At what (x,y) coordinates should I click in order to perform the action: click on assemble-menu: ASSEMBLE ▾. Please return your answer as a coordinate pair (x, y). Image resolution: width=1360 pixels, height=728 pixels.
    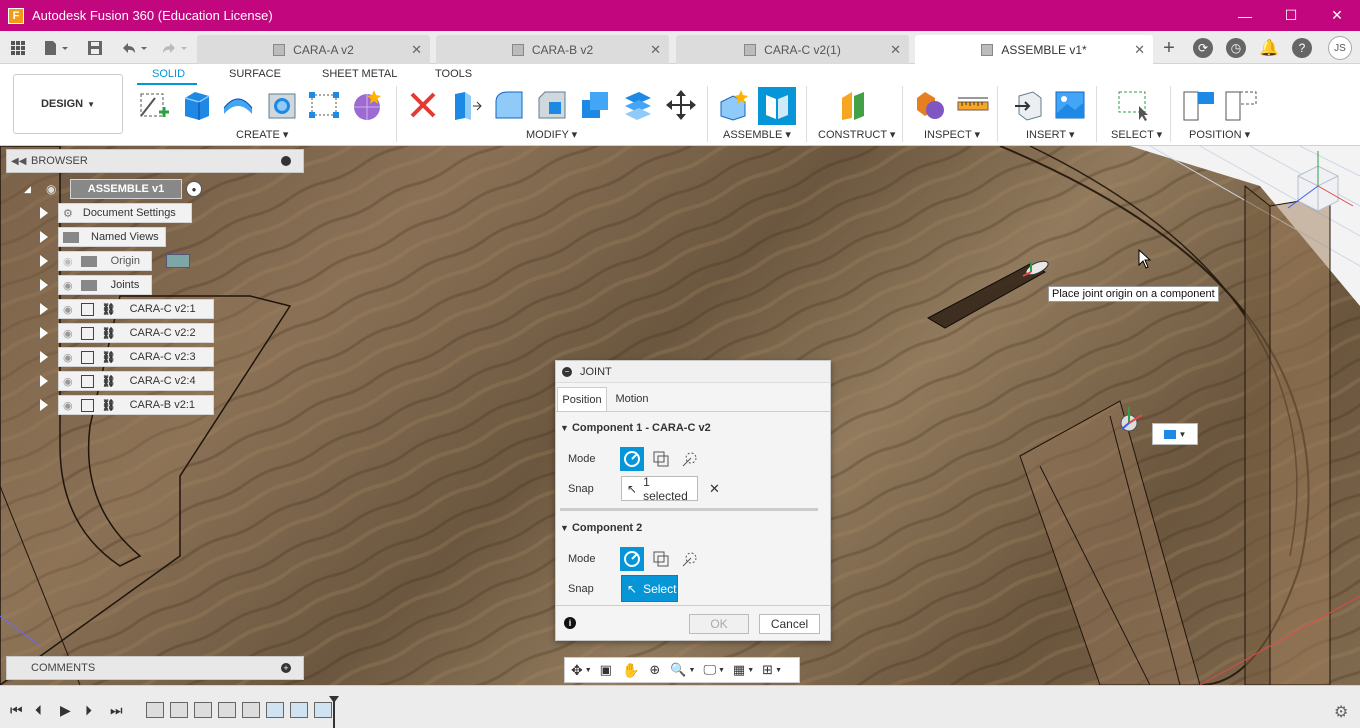
    Looking at the image, I should click on (757, 134).